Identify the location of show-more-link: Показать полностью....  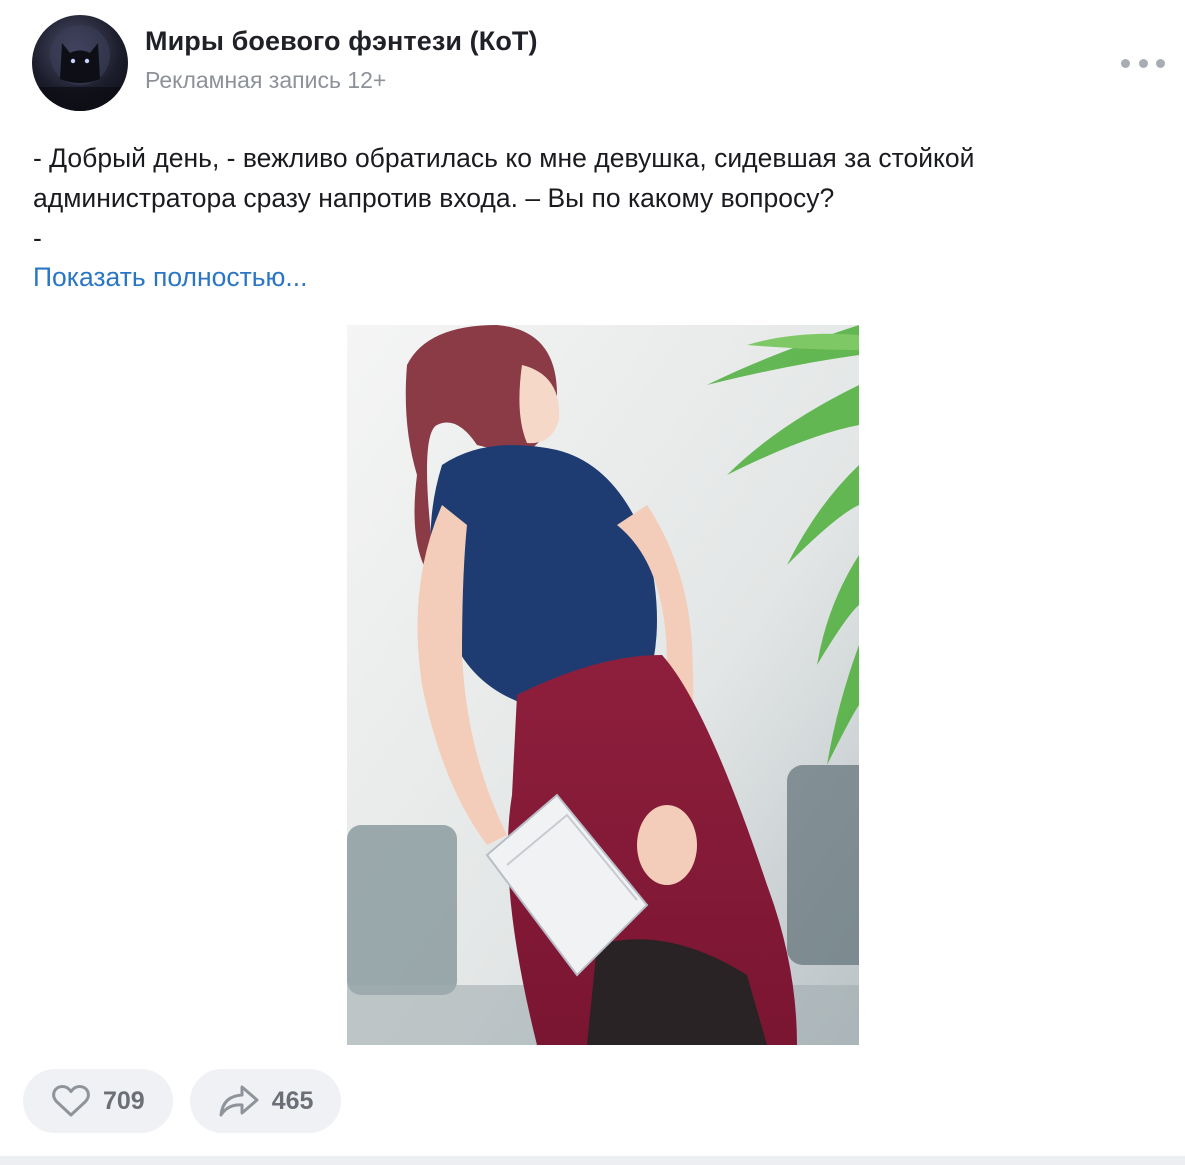
(170, 277).